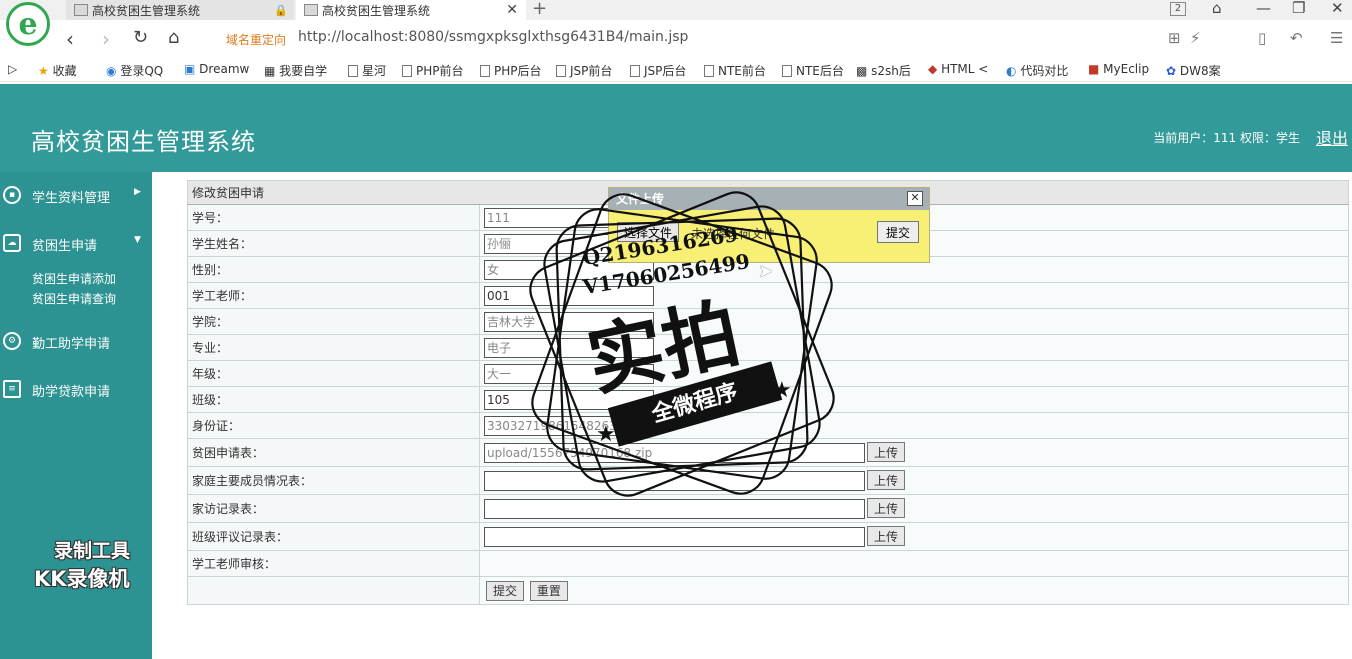 This screenshot has width=1352, height=659. Describe the element at coordinates (1193, 70) in the screenshot. I see `bookmark-item: ✿ DW8案` at that location.